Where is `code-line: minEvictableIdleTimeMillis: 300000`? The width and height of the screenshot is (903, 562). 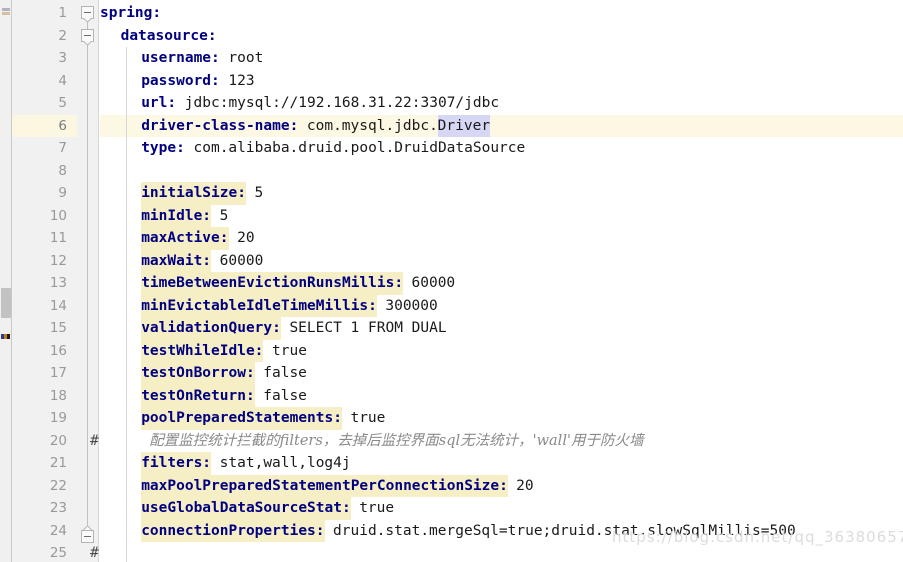
code-line: minEvictableIdleTimeMillis: 300000 is located at coordinates (451, 305).